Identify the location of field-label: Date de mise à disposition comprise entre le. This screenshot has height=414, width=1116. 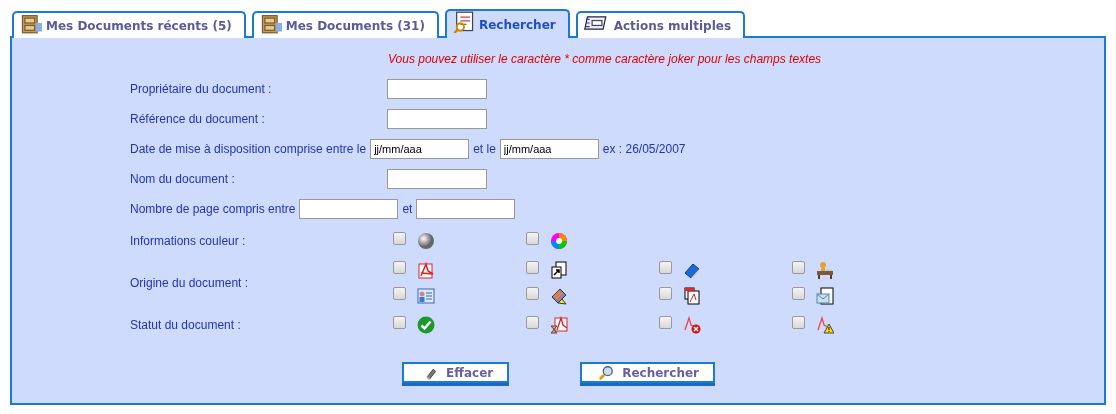
(248, 149).